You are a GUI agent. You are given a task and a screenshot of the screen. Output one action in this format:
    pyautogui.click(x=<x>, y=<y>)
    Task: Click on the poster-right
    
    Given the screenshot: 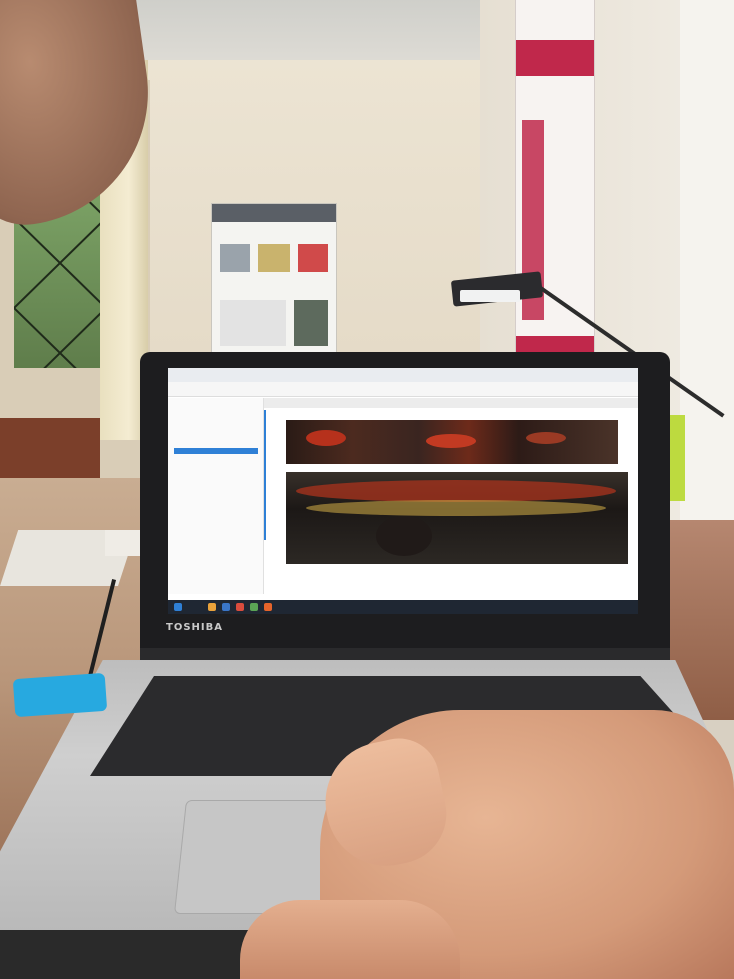 What is the action you would take?
    pyautogui.click(x=555, y=178)
    